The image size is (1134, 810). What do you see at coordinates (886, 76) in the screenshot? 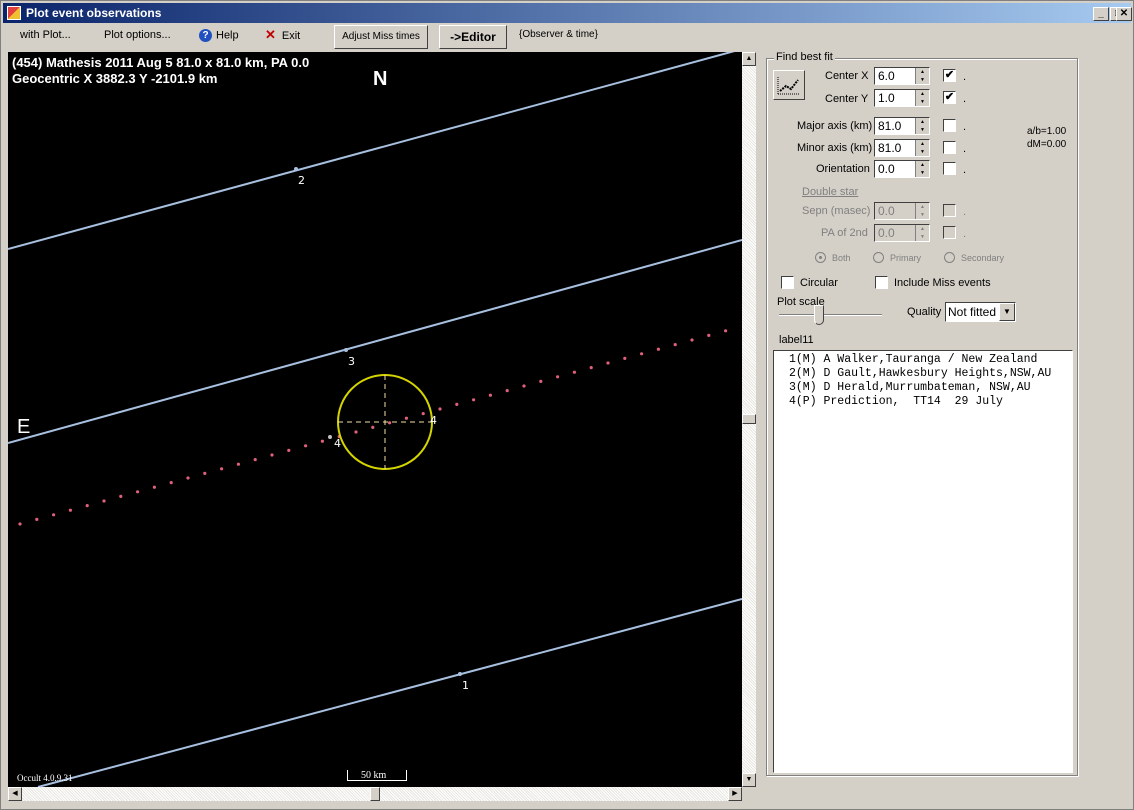
I see `center-x-value: 6.0` at bounding box center [886, 76].